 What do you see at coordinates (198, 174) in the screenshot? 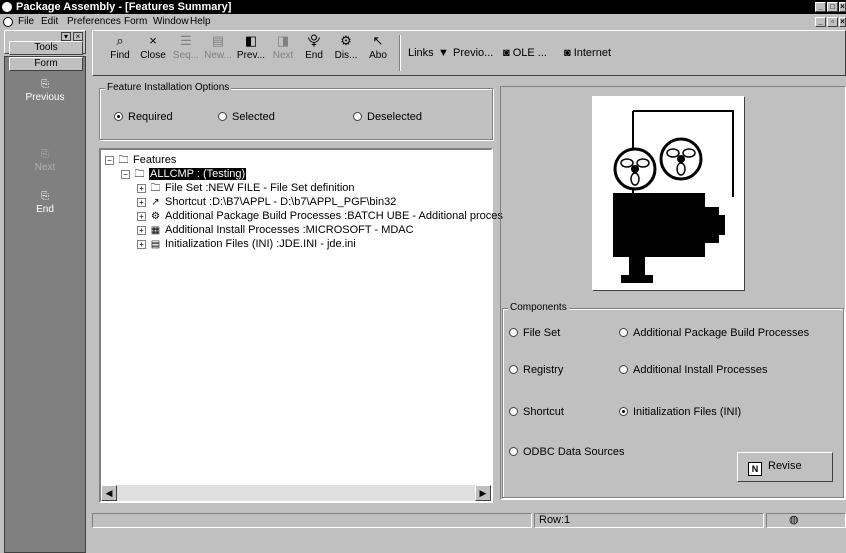
I see `tree-package-label: ALLCMP : (Testing)` at bounding box center [198, 174].